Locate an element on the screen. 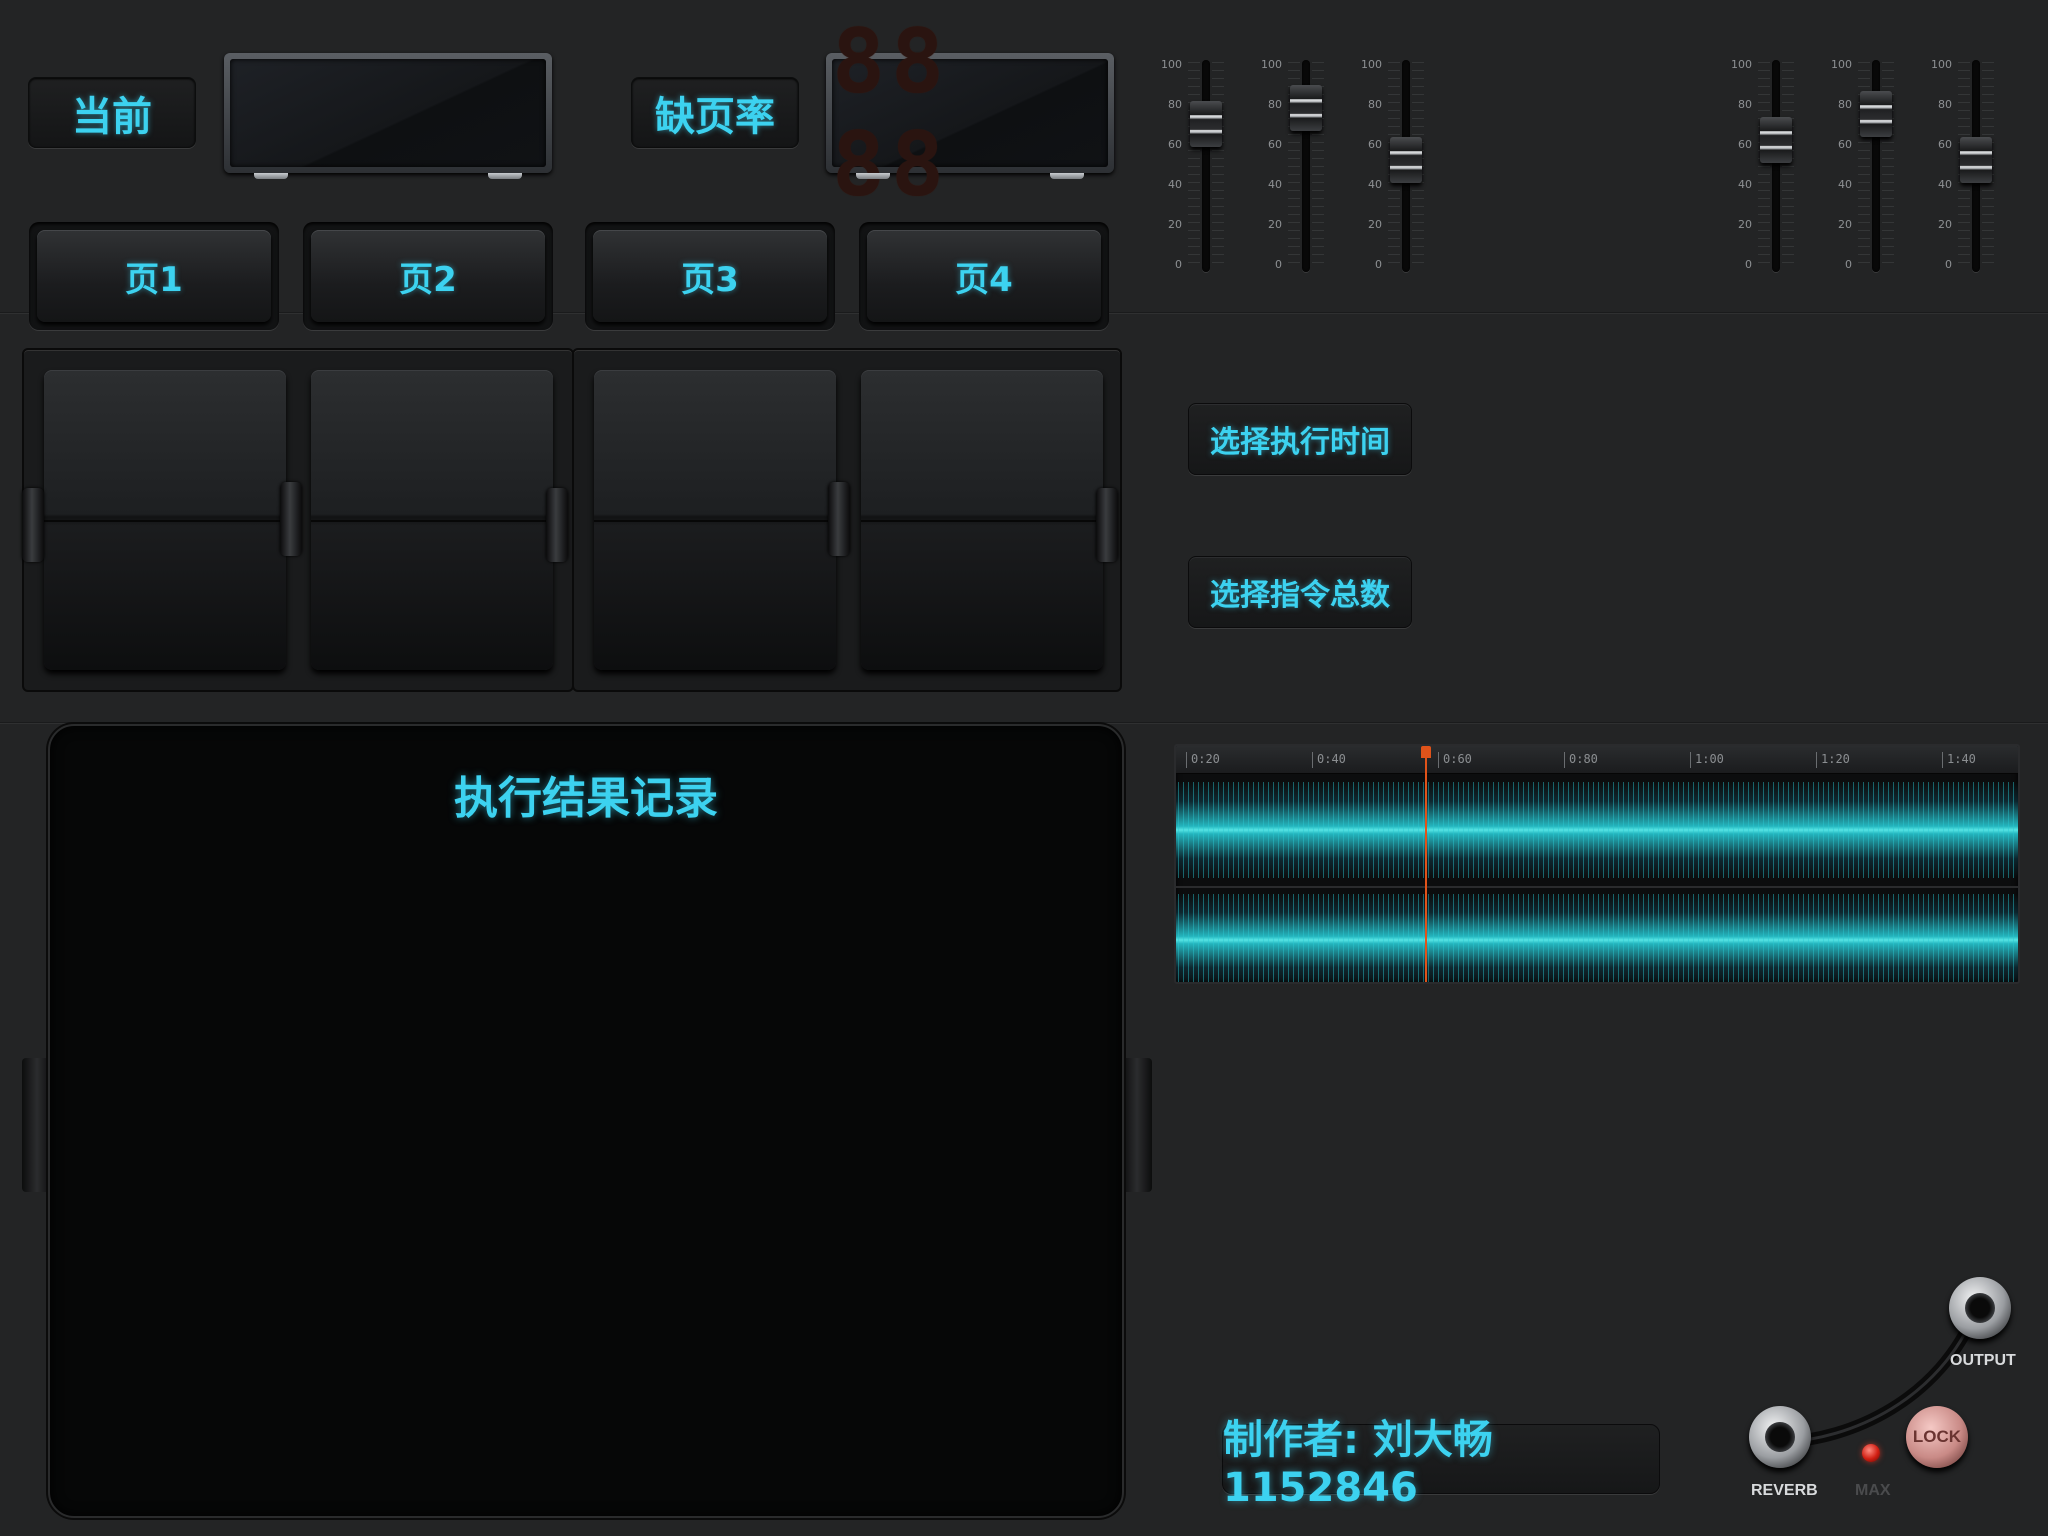  left-fader-2: 100 80 60 40 20 0 is located at coordinates (1295, 168).